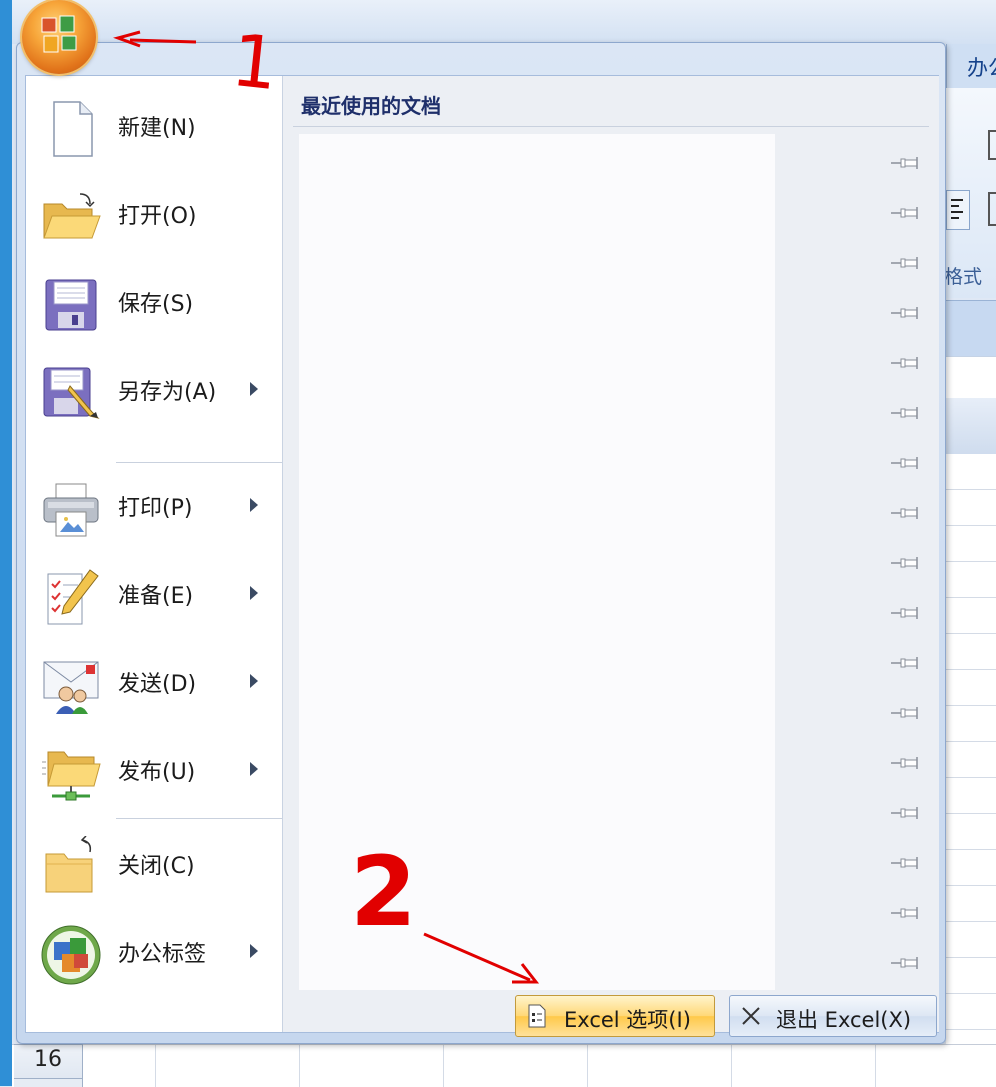 The image size is (996, 1087). Describe the element at coordinates (255, 62) in the screenshot. I see `annotation-step-1: 1` at that location.